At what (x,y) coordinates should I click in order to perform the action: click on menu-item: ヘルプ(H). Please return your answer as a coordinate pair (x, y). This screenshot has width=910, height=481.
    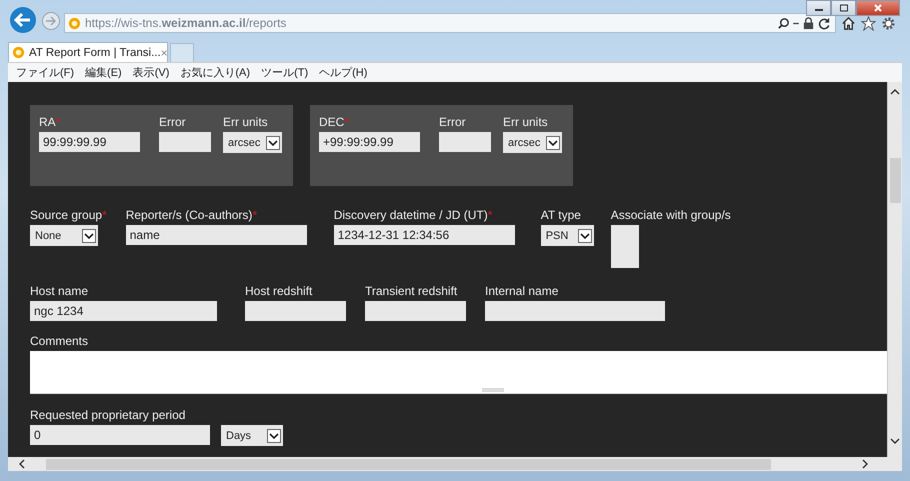
    Looking at the image, I should click on (343, 72).